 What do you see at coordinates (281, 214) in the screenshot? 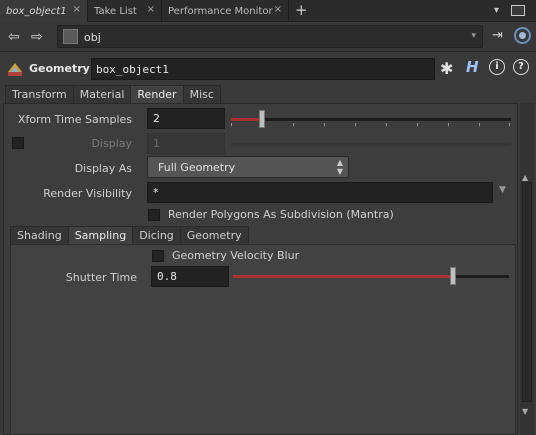
I see `render-polygons-subdivision-label: Render Polygons As Subdivision (Mantra)` at bounding box center [281, 214].